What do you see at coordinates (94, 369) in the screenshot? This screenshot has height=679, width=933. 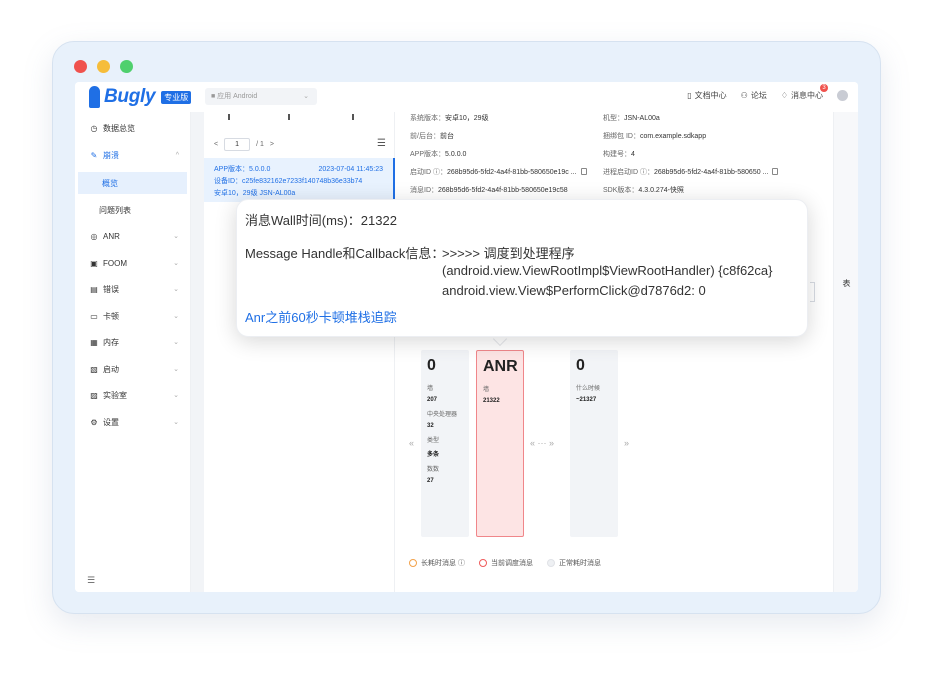 I see `launch-icon: ▧` at bounding box center [94, 369].